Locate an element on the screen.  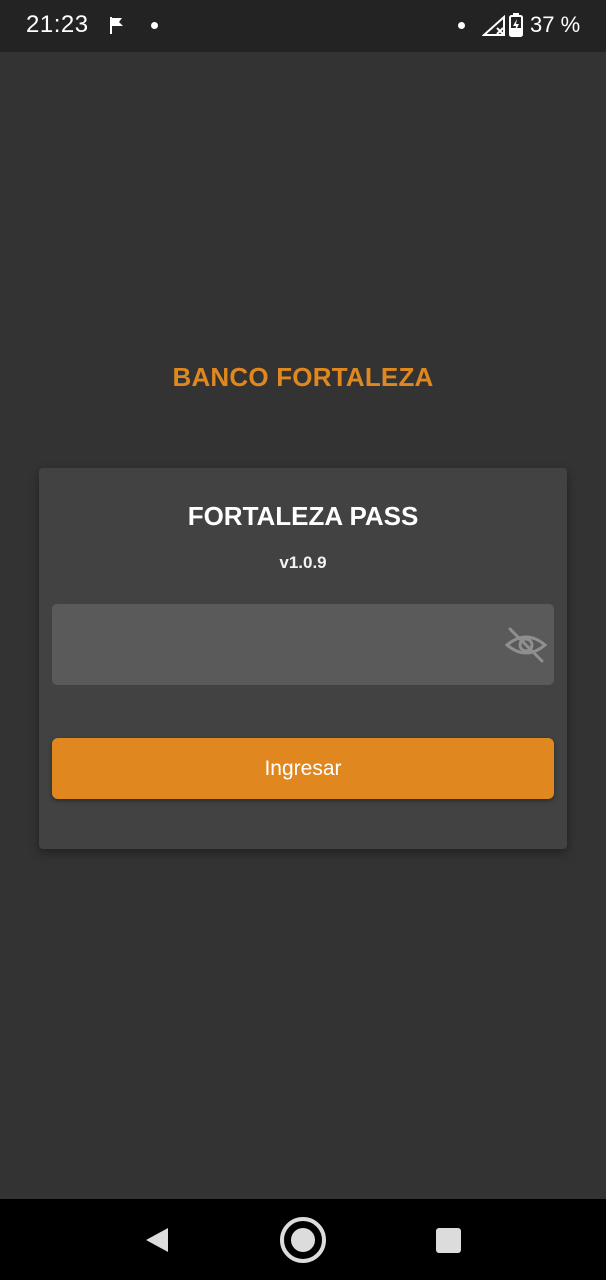
card-title: FORTALEZA PASS is located at coordinates (303, 516).